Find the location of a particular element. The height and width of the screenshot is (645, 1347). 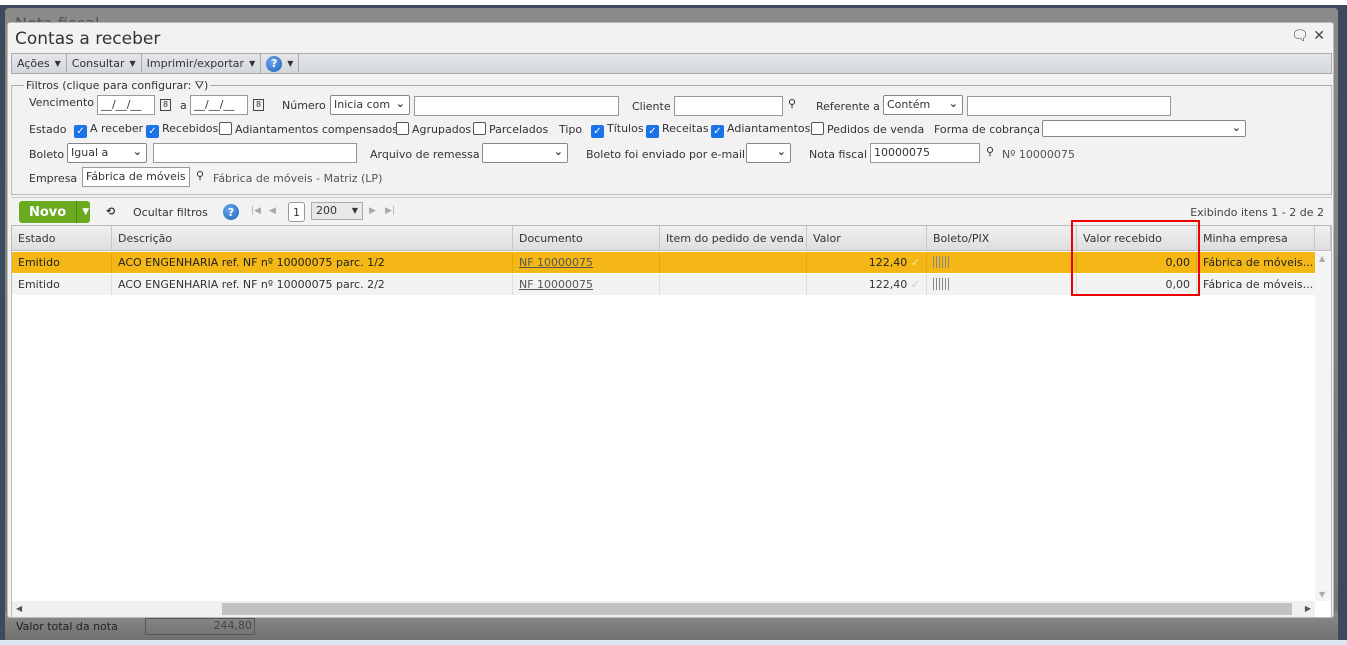

tipo-receitas-checkbox: ✓ Receitas is located at coordinates (677, 130).